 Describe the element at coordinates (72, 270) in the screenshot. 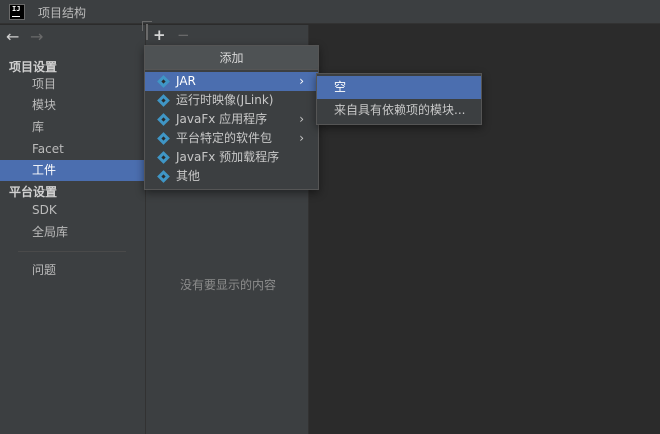

I see `sidebar-item-problems: 问题` at that location.